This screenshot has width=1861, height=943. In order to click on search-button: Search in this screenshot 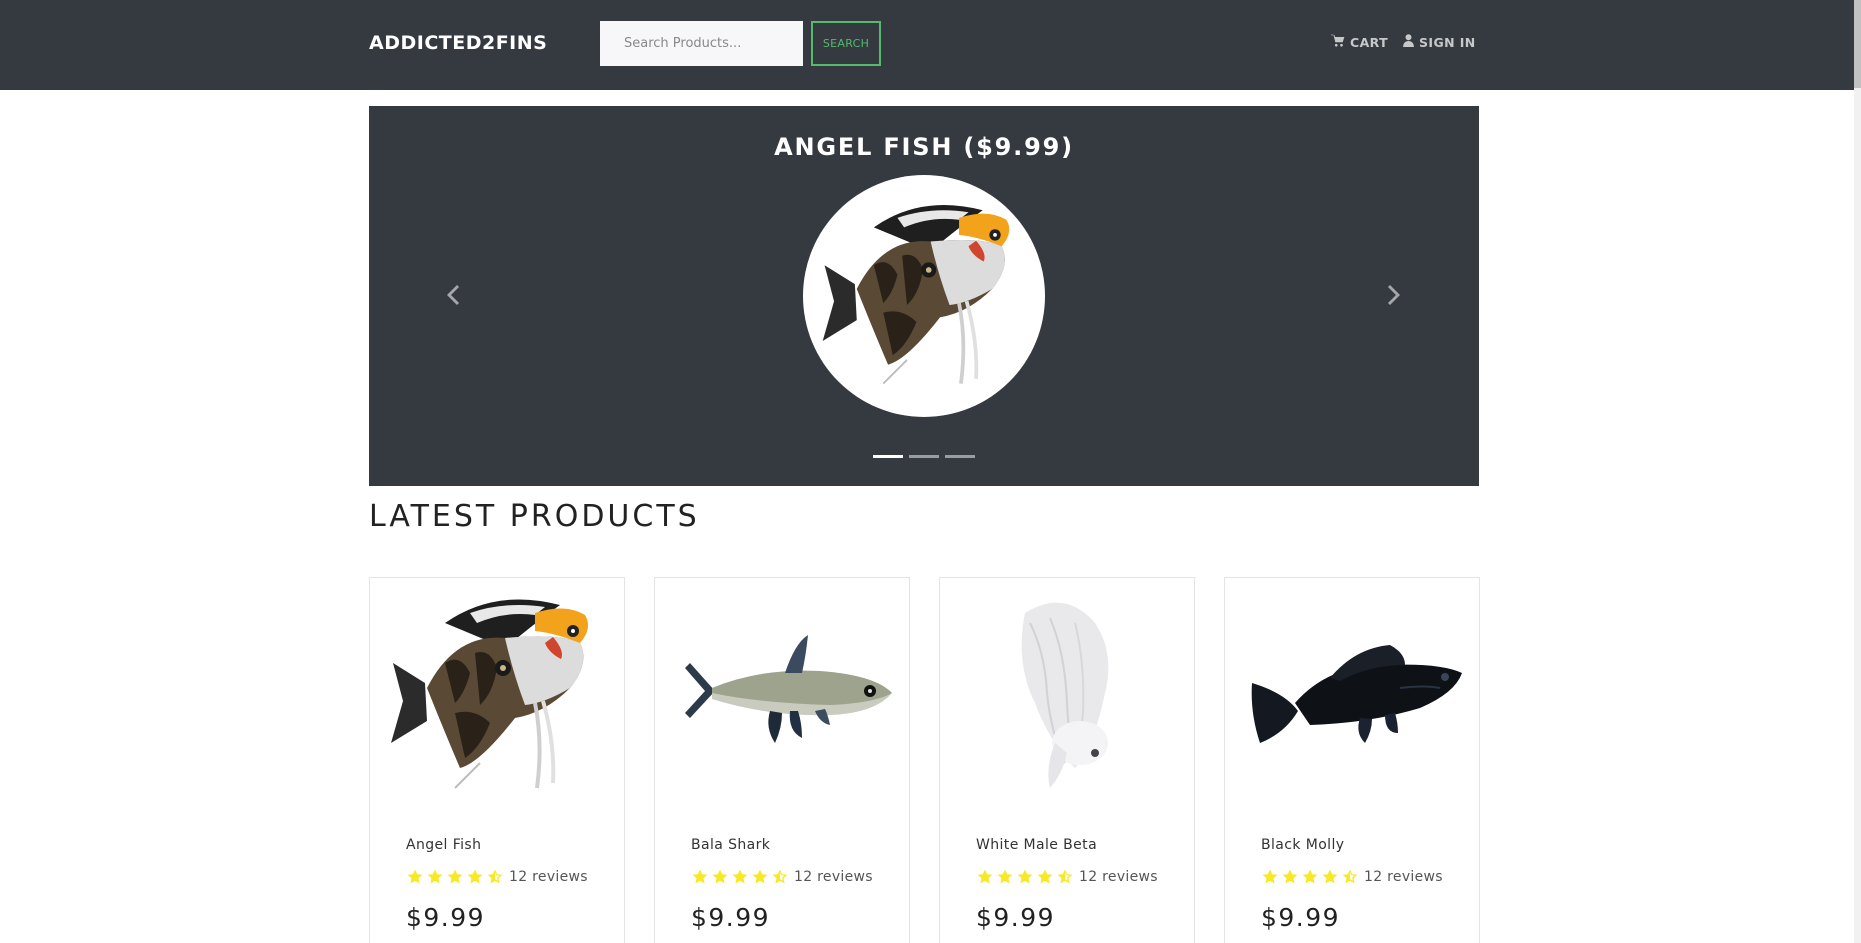, I will do `click(846, 43)`.